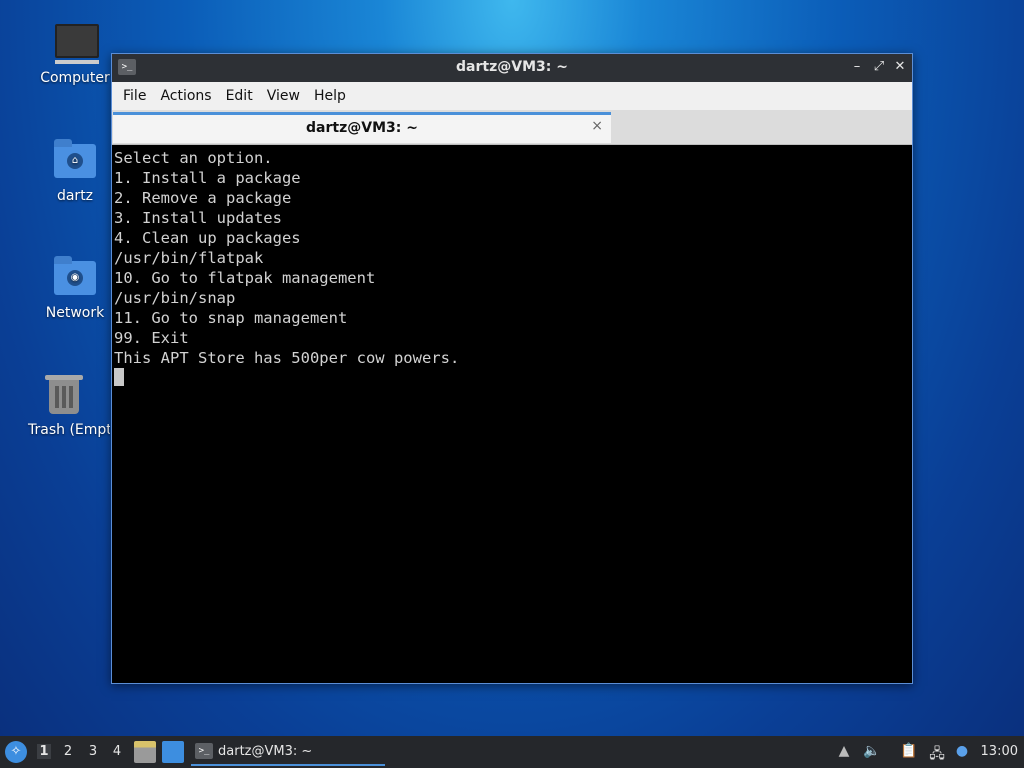 This screenshot has width=1024, height=768. Describe the element at coordinates (185, 96) in the screenshot. I see `menu-actions: Actions` at that location.